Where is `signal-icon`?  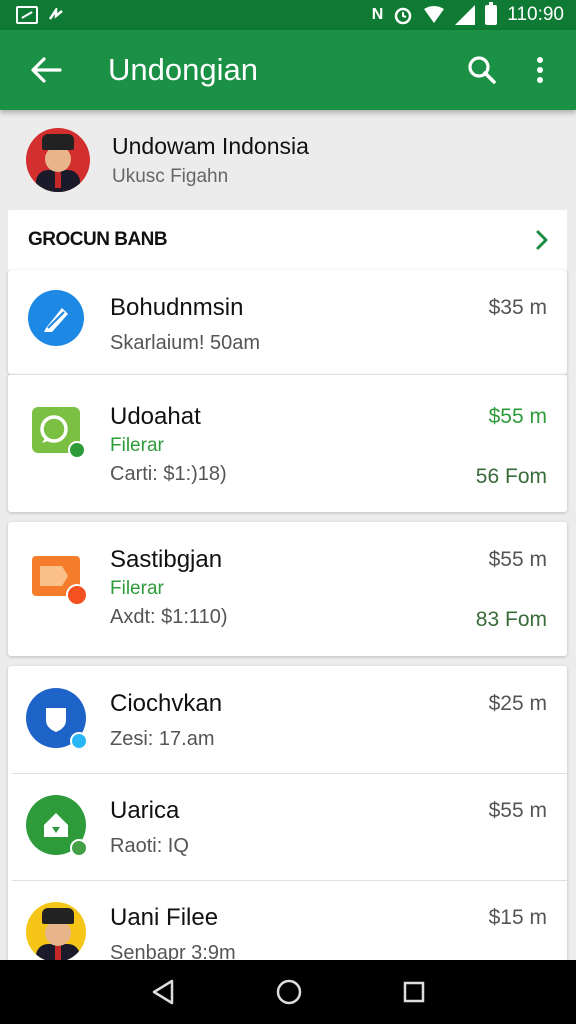
signal-icon is located at coordinates (465, 15).